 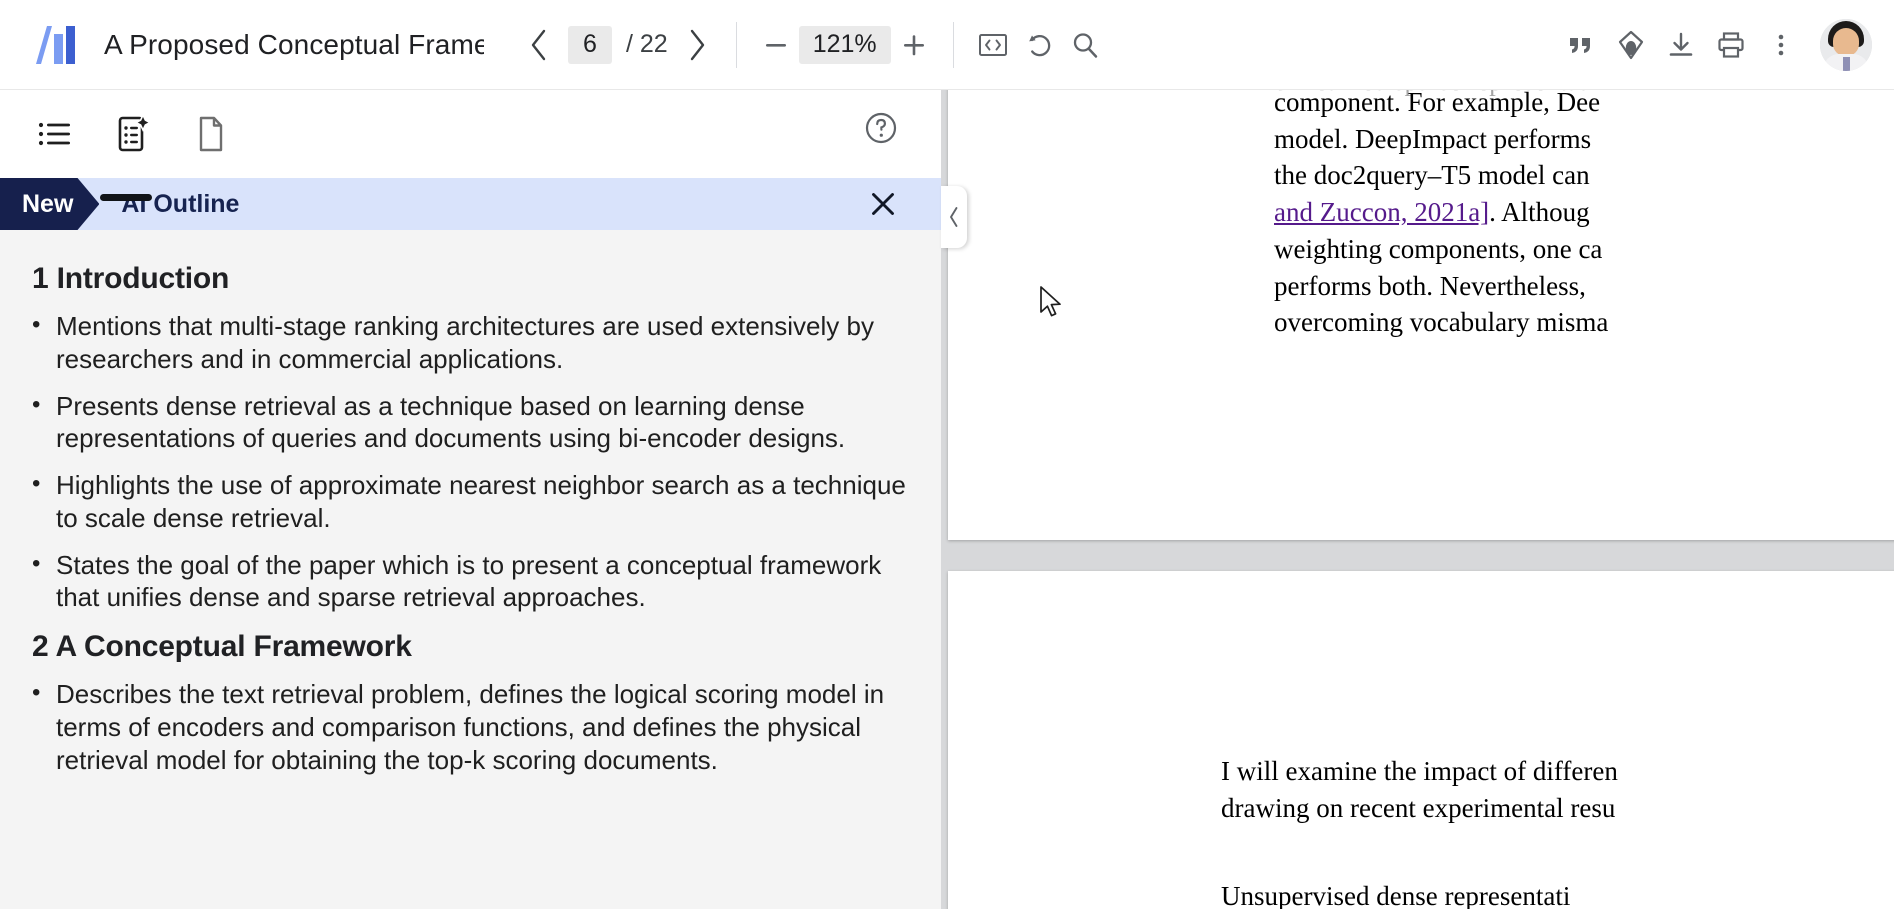 I want to click on comment-quote-icon, so click(x=1581, y=45).